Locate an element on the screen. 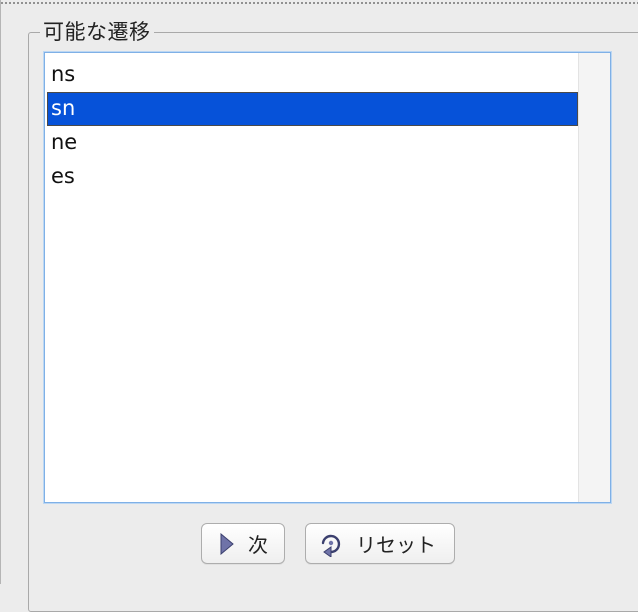  list-item-3: es is located at coordinates (312, 177).